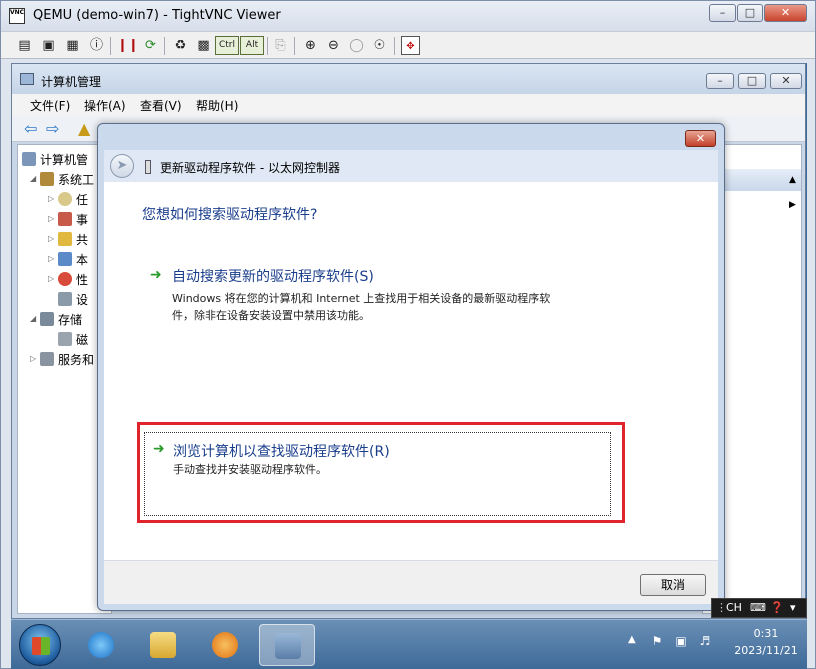 The width and height of the screenshot is (816, 669). I want to click on menu-help: 帮助(H), so click(217, 105).